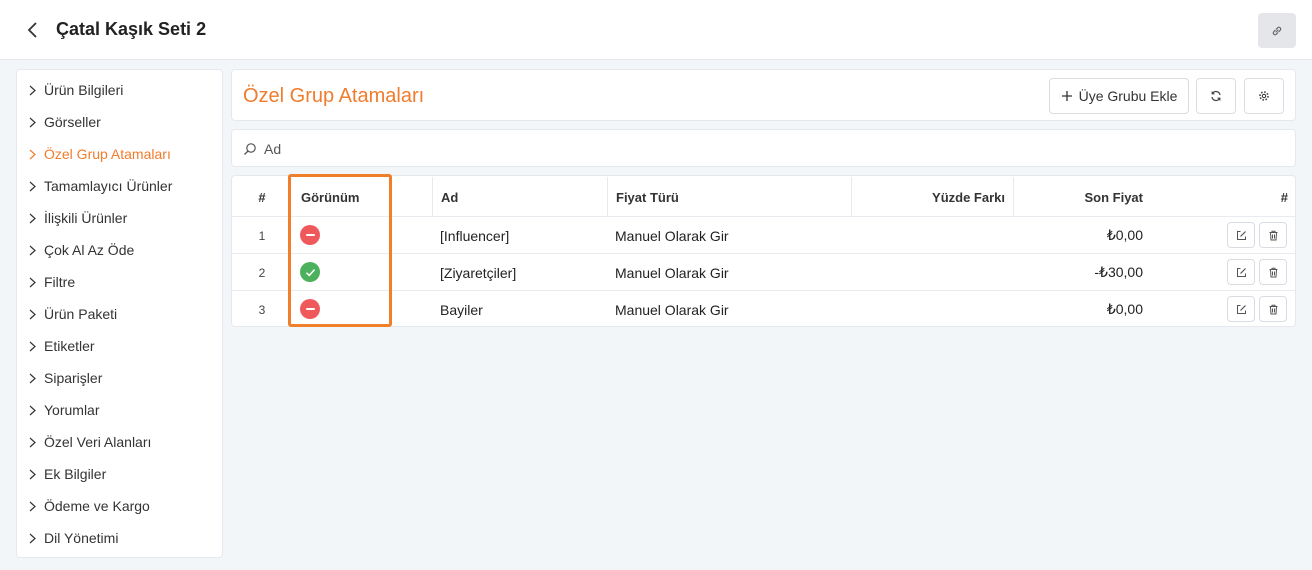 The image size is (1312, 570). I want to click on add-member-group-label: Üye Grubu Ekle, so click(1128, 96).